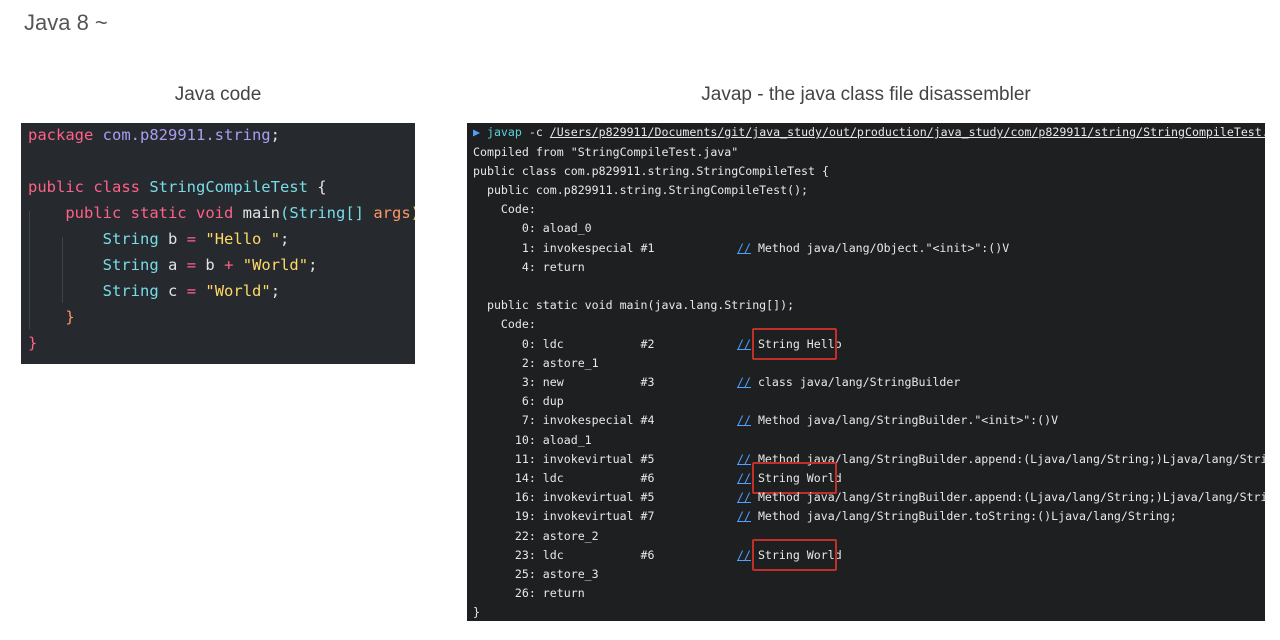 This screenshot has width=1280, height=640. I want to click on bytecode-instruction: 2: astore_1, so click(536, 362).